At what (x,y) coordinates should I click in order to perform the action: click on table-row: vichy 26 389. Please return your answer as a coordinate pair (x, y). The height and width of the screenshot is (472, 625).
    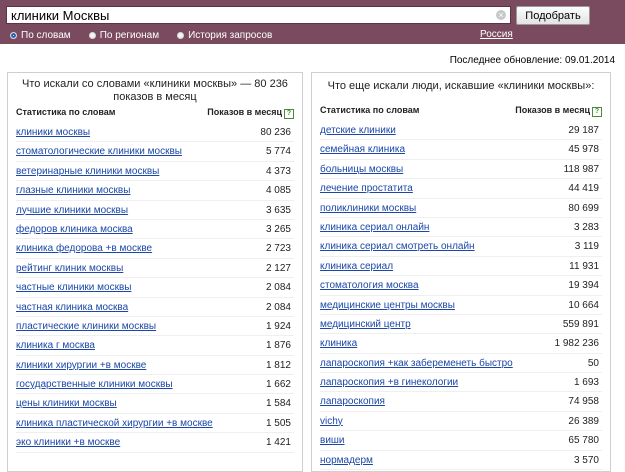
    Looking at the image, I should click on (461, 422).